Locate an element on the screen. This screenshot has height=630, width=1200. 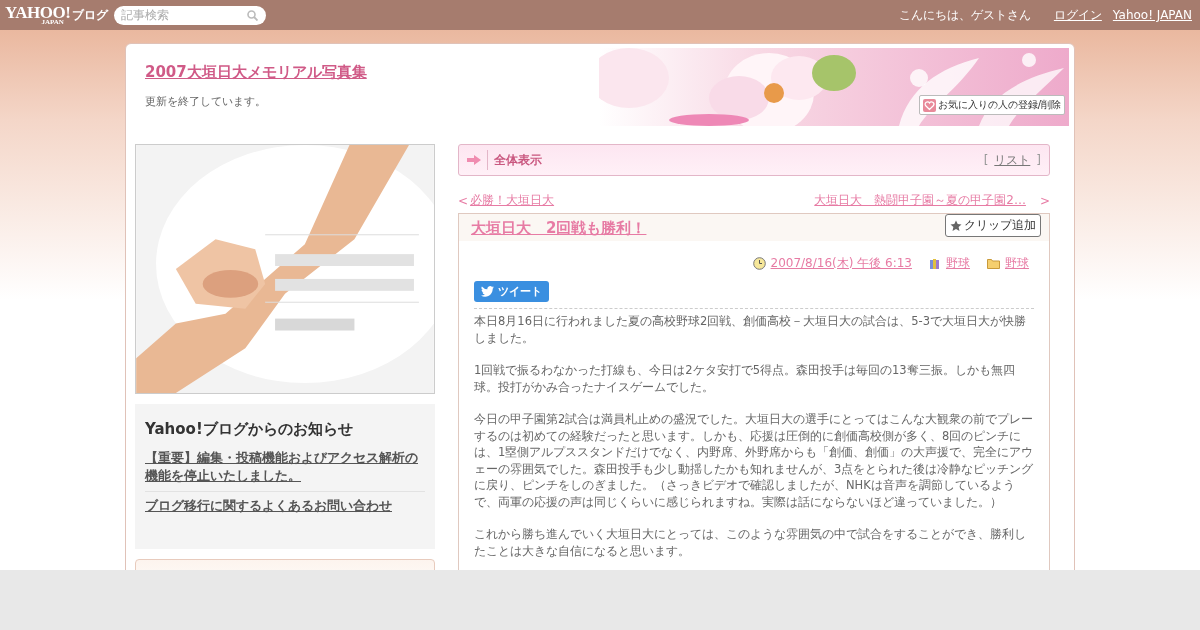
bracket-text: ] is located at coordinates (1038, 160).